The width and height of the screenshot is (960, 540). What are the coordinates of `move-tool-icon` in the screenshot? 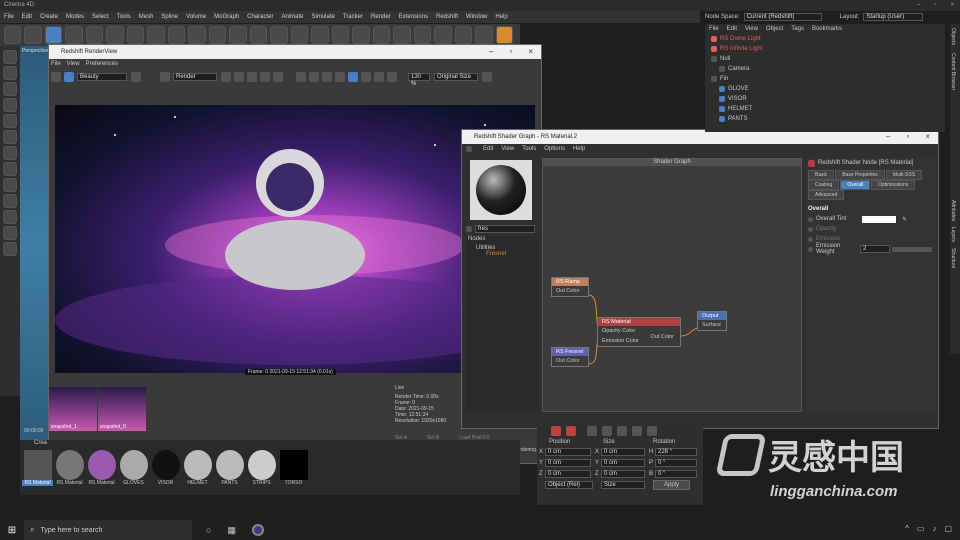 It's located at (74, 35).